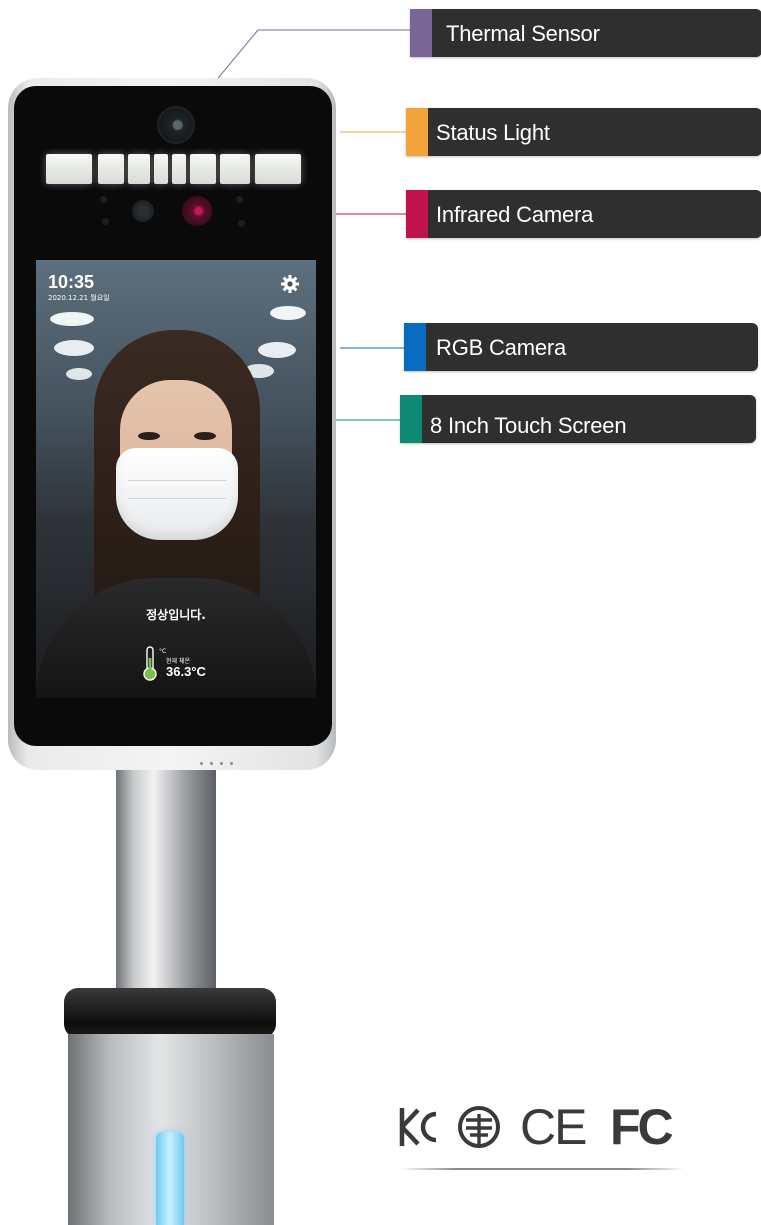 This screenshot has width=761, height=1225. Describe the element at coordinates (166, 885) in the screenshot. I see `stand-pole` at that location.